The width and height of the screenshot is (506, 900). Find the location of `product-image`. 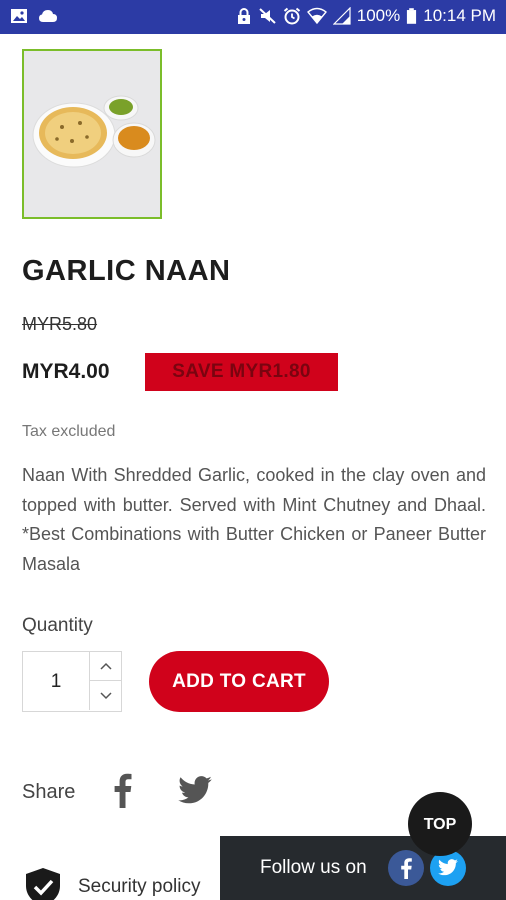

product-image is located at coordinates (92, 134).